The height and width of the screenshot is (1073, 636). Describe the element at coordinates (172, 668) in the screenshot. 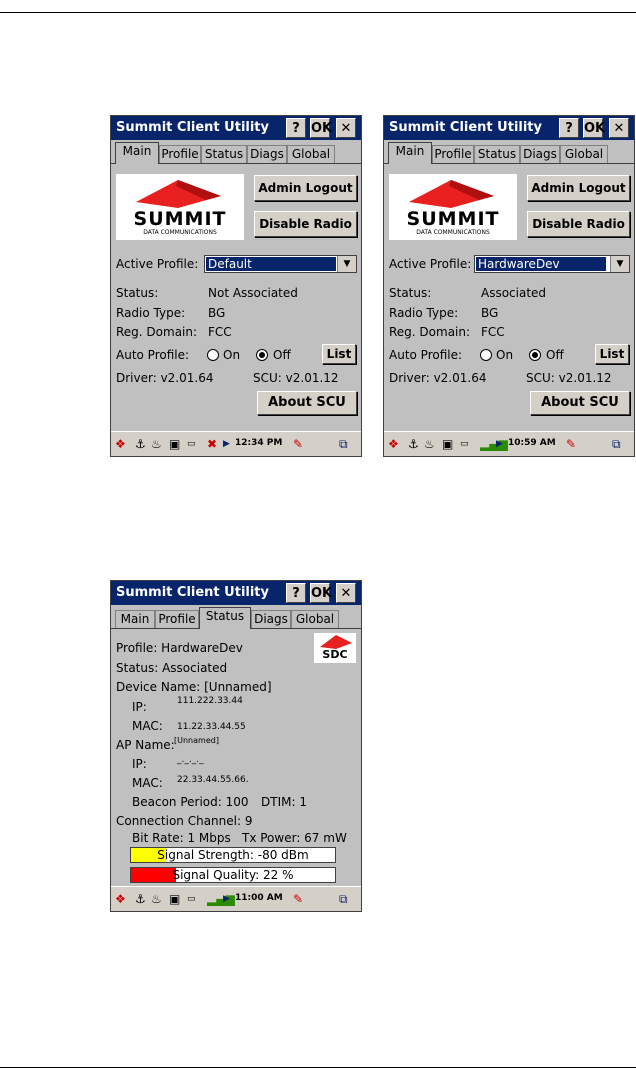

I see `status-line: Status: Associated` at that location.